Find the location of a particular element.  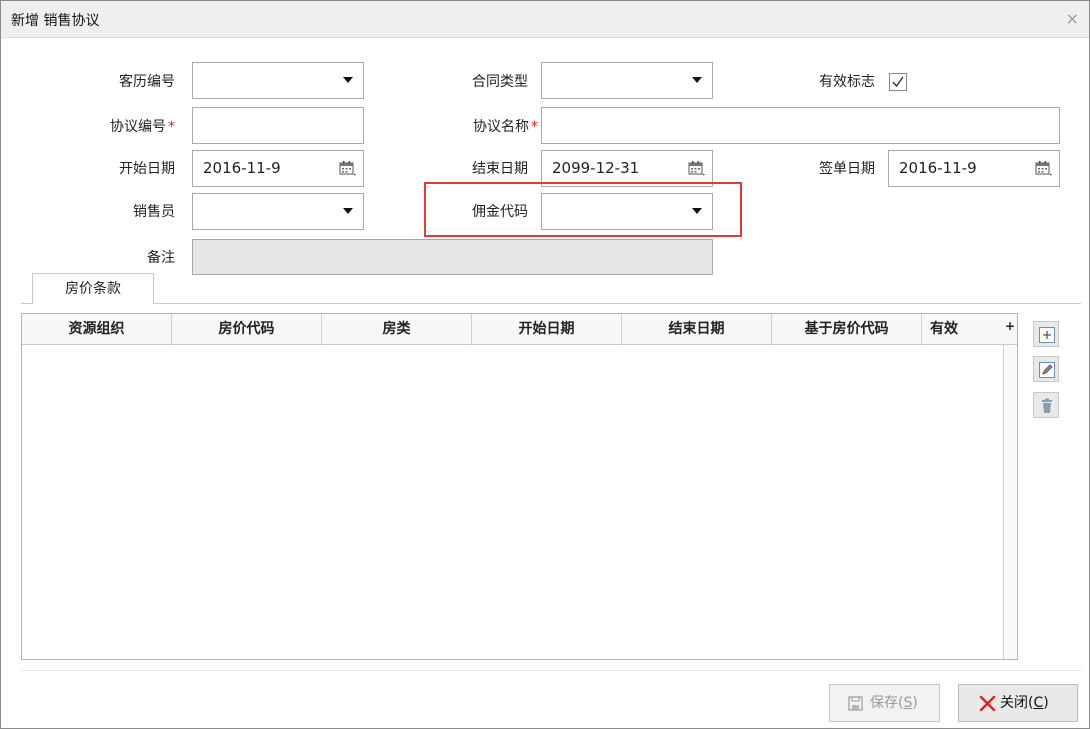

remark-input is located at coordinates (452, 257).